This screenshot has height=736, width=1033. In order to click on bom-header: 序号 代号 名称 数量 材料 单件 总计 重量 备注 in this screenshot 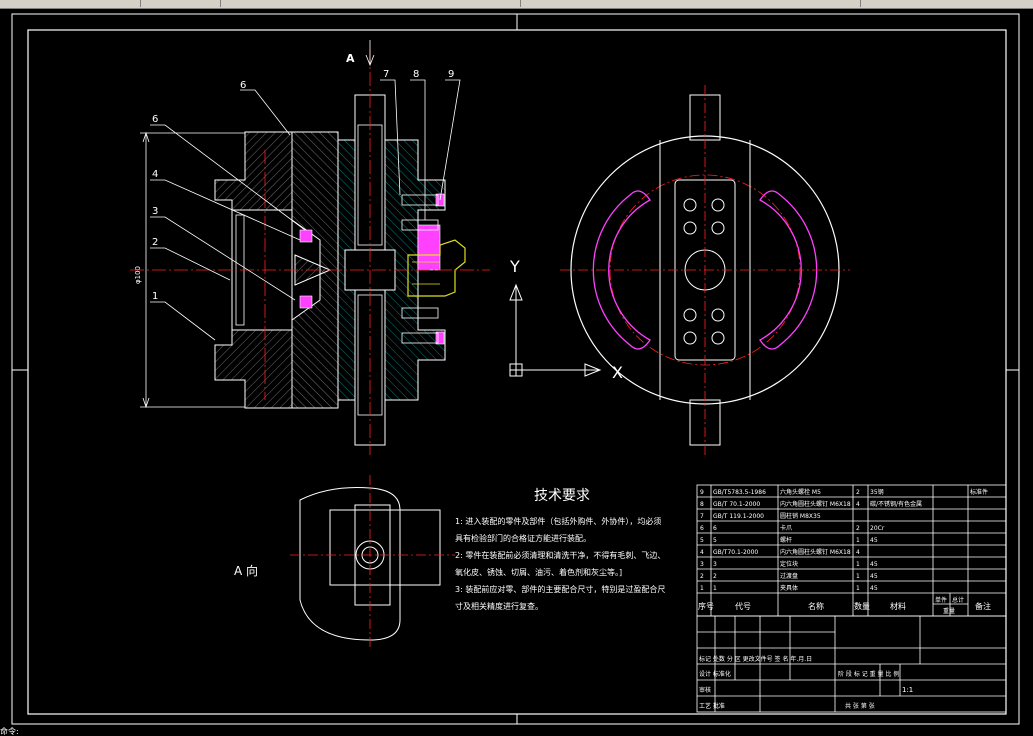, I will do `click(844, 605)`.